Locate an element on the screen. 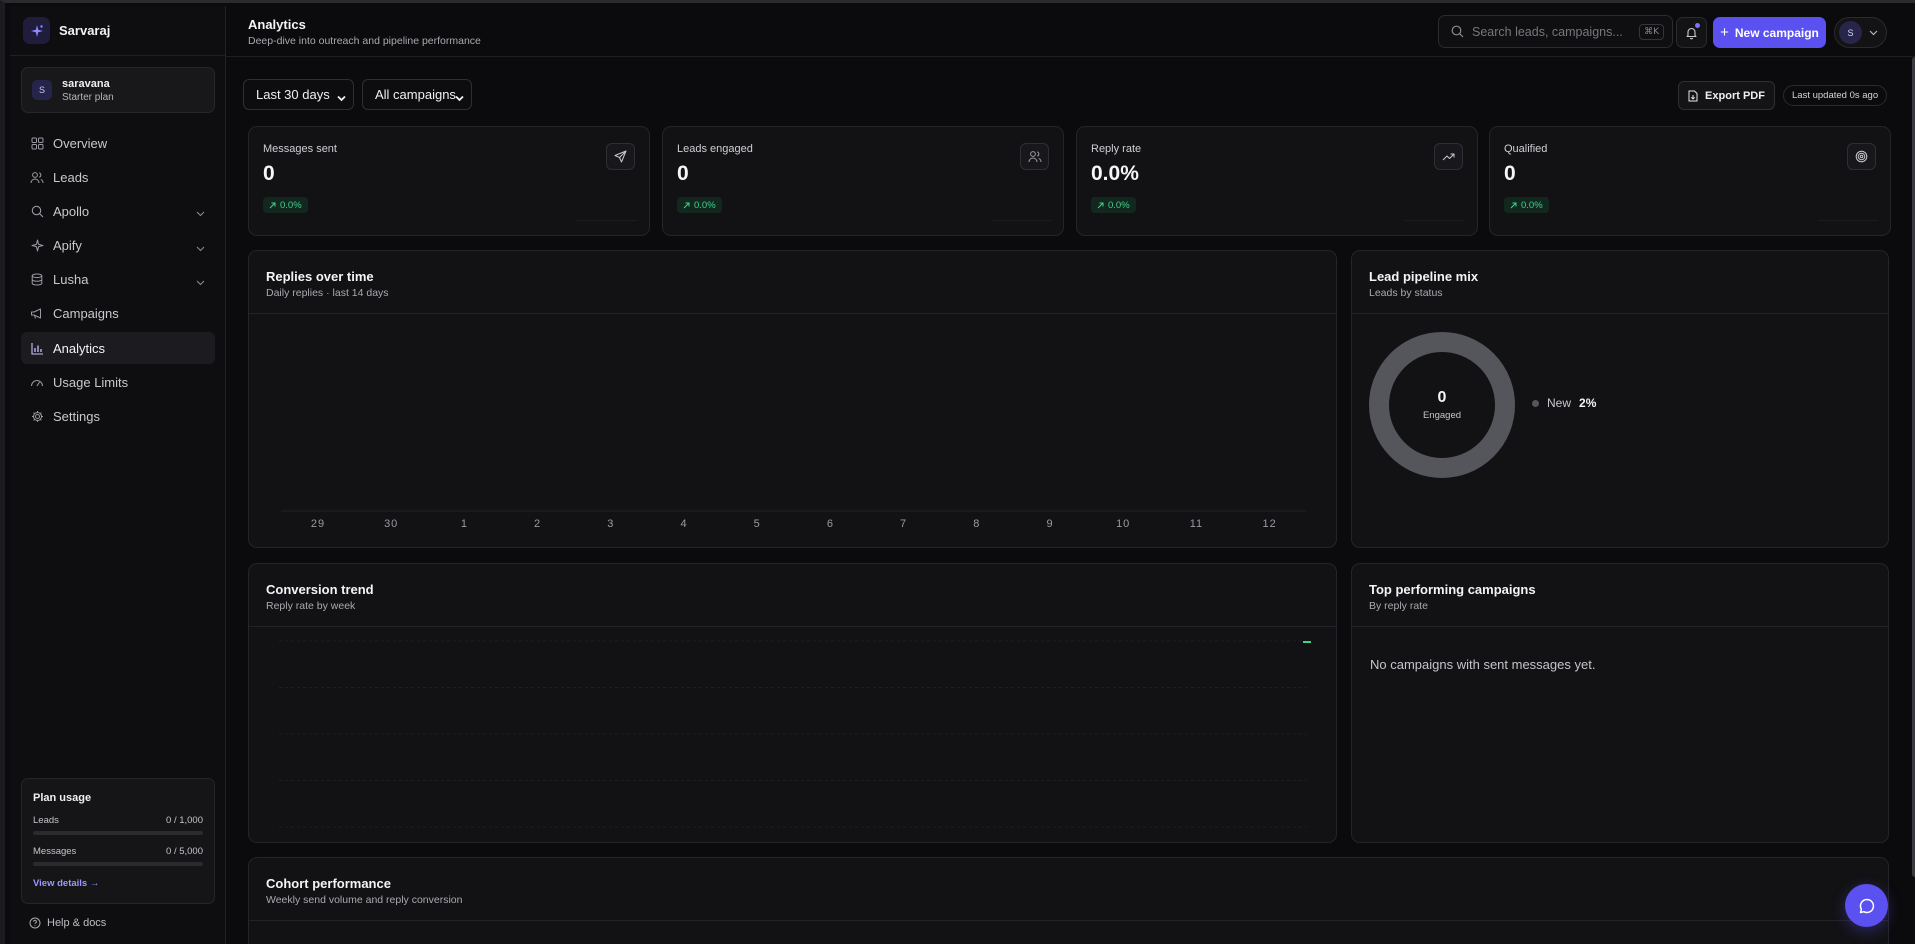  sidebar-item-campaigns: Campaigns is located at coordinates (118, 314).